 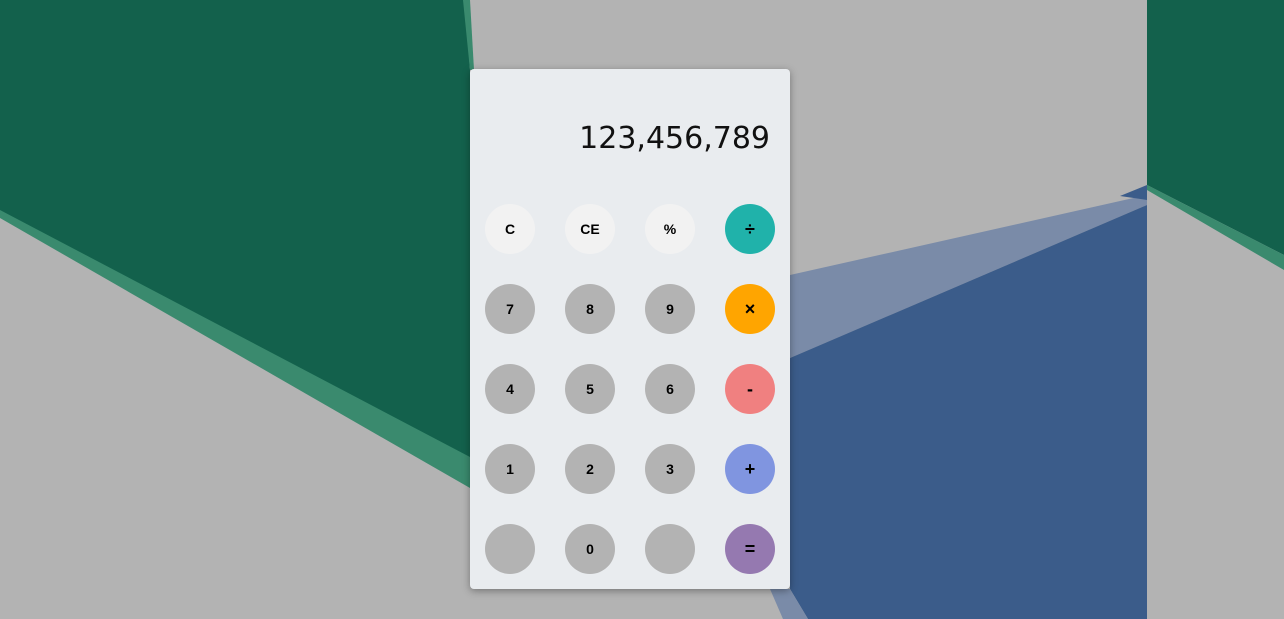 I want to click on blue-shape-top, so click(x=1133, y=192).